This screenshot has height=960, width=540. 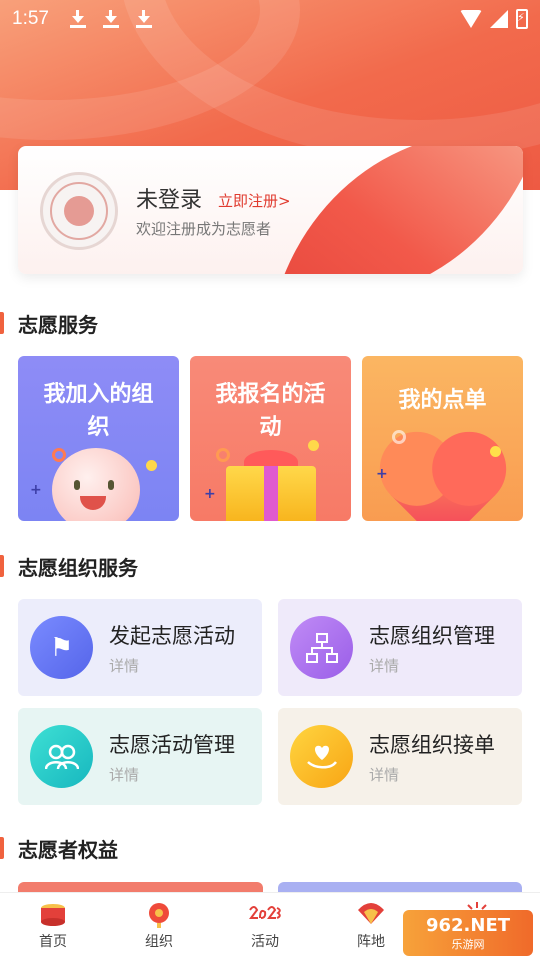 I want to click on volunteer-logo-icon, so click(x=79, y=211).